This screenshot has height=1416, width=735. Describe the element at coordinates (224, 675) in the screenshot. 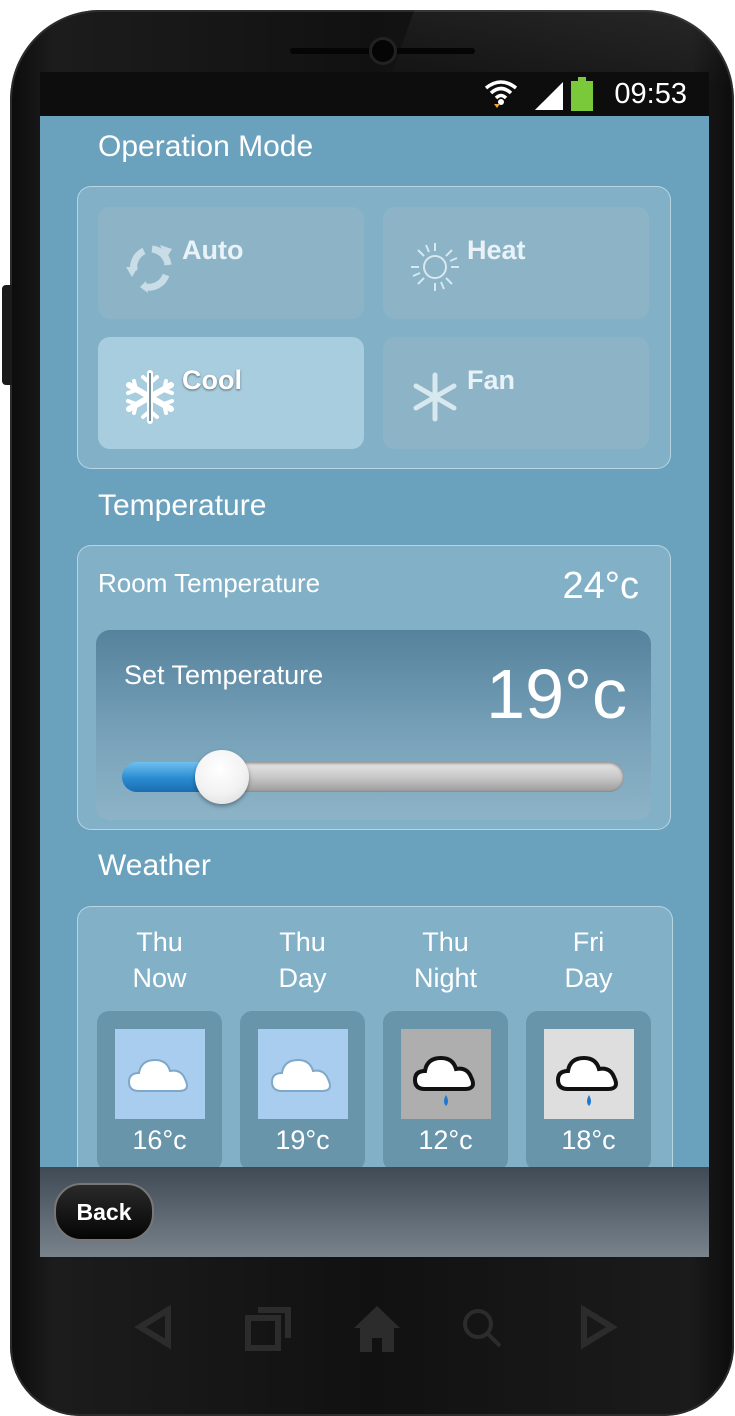

I see `set-temperature-label: Set Temperature` at that location.